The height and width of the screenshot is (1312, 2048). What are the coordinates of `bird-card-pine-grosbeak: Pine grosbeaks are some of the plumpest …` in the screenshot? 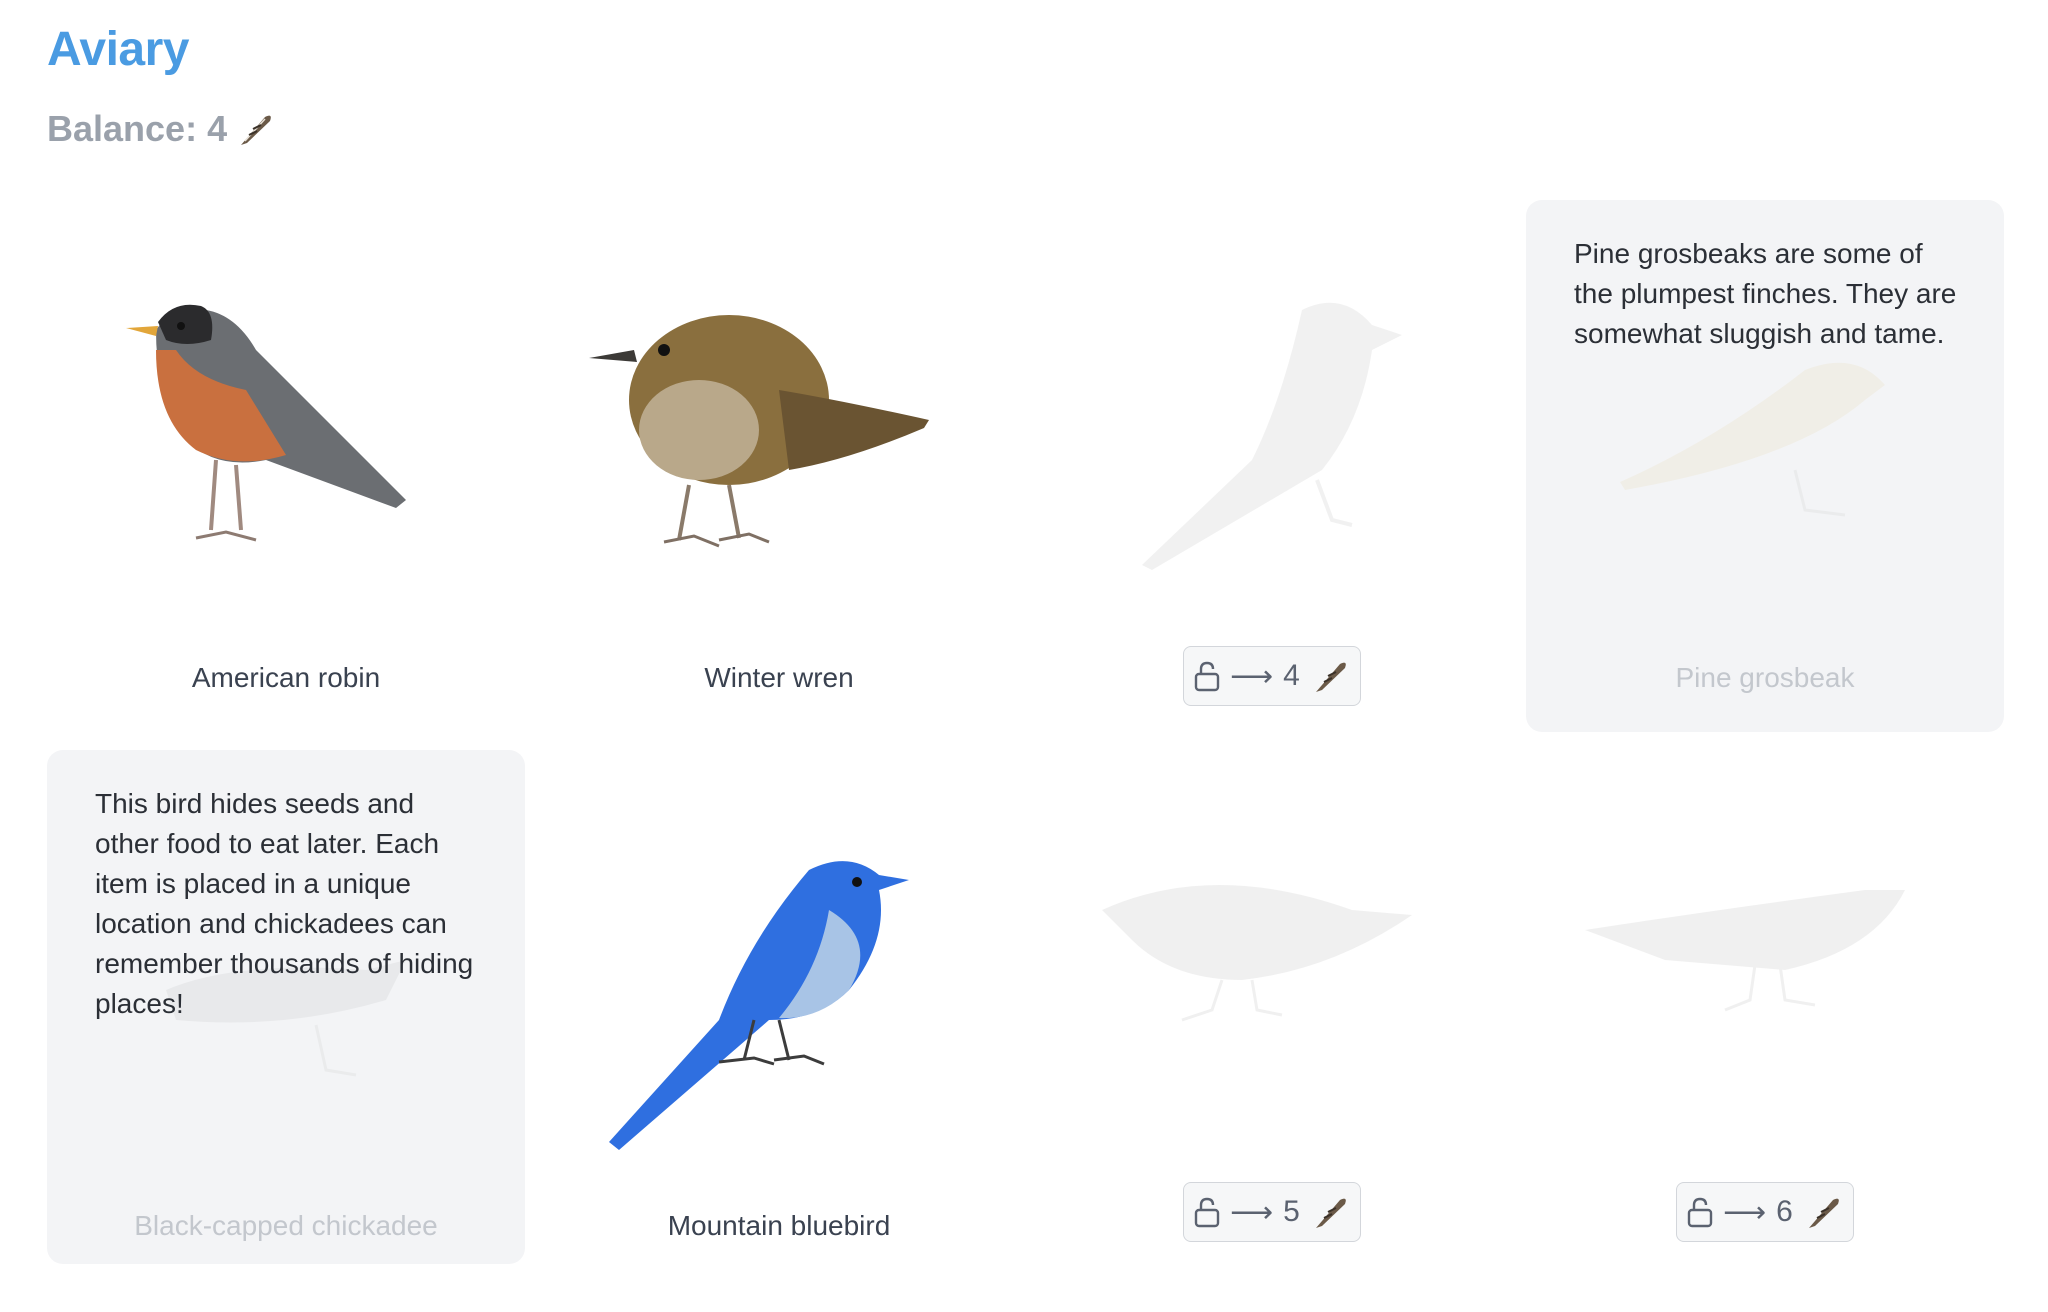 It's located at (1765, 466).